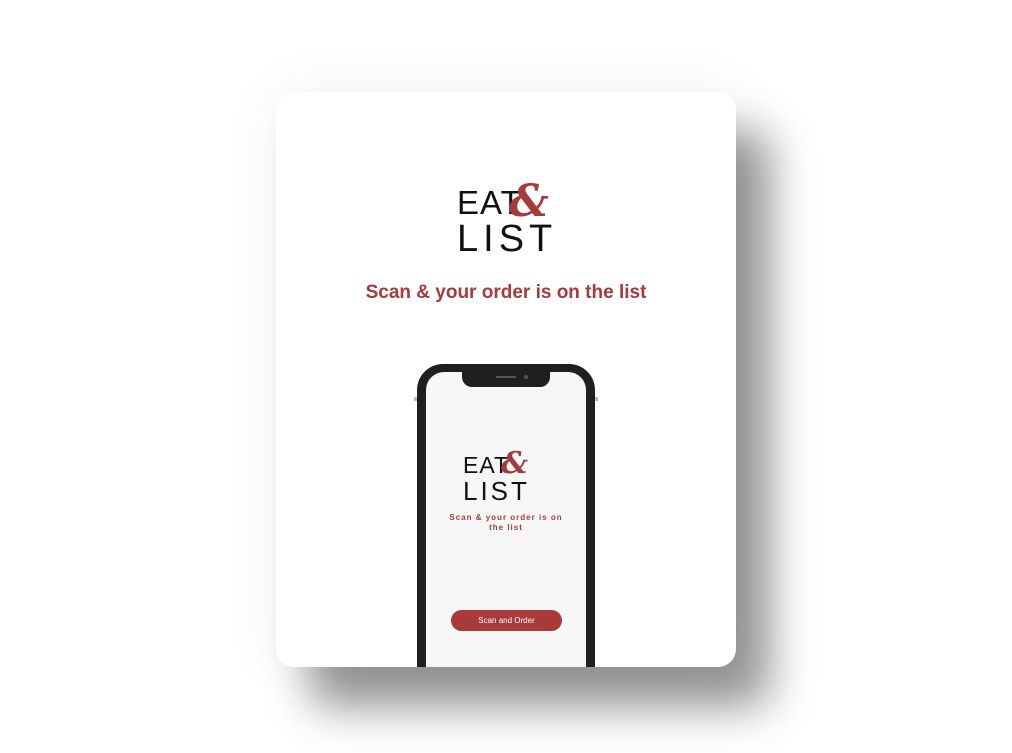  What do you see at coordinates (506, 292) in the screenshot?
I see `tagline: Scan & your order is on the list` at bounding box center [506, 292].